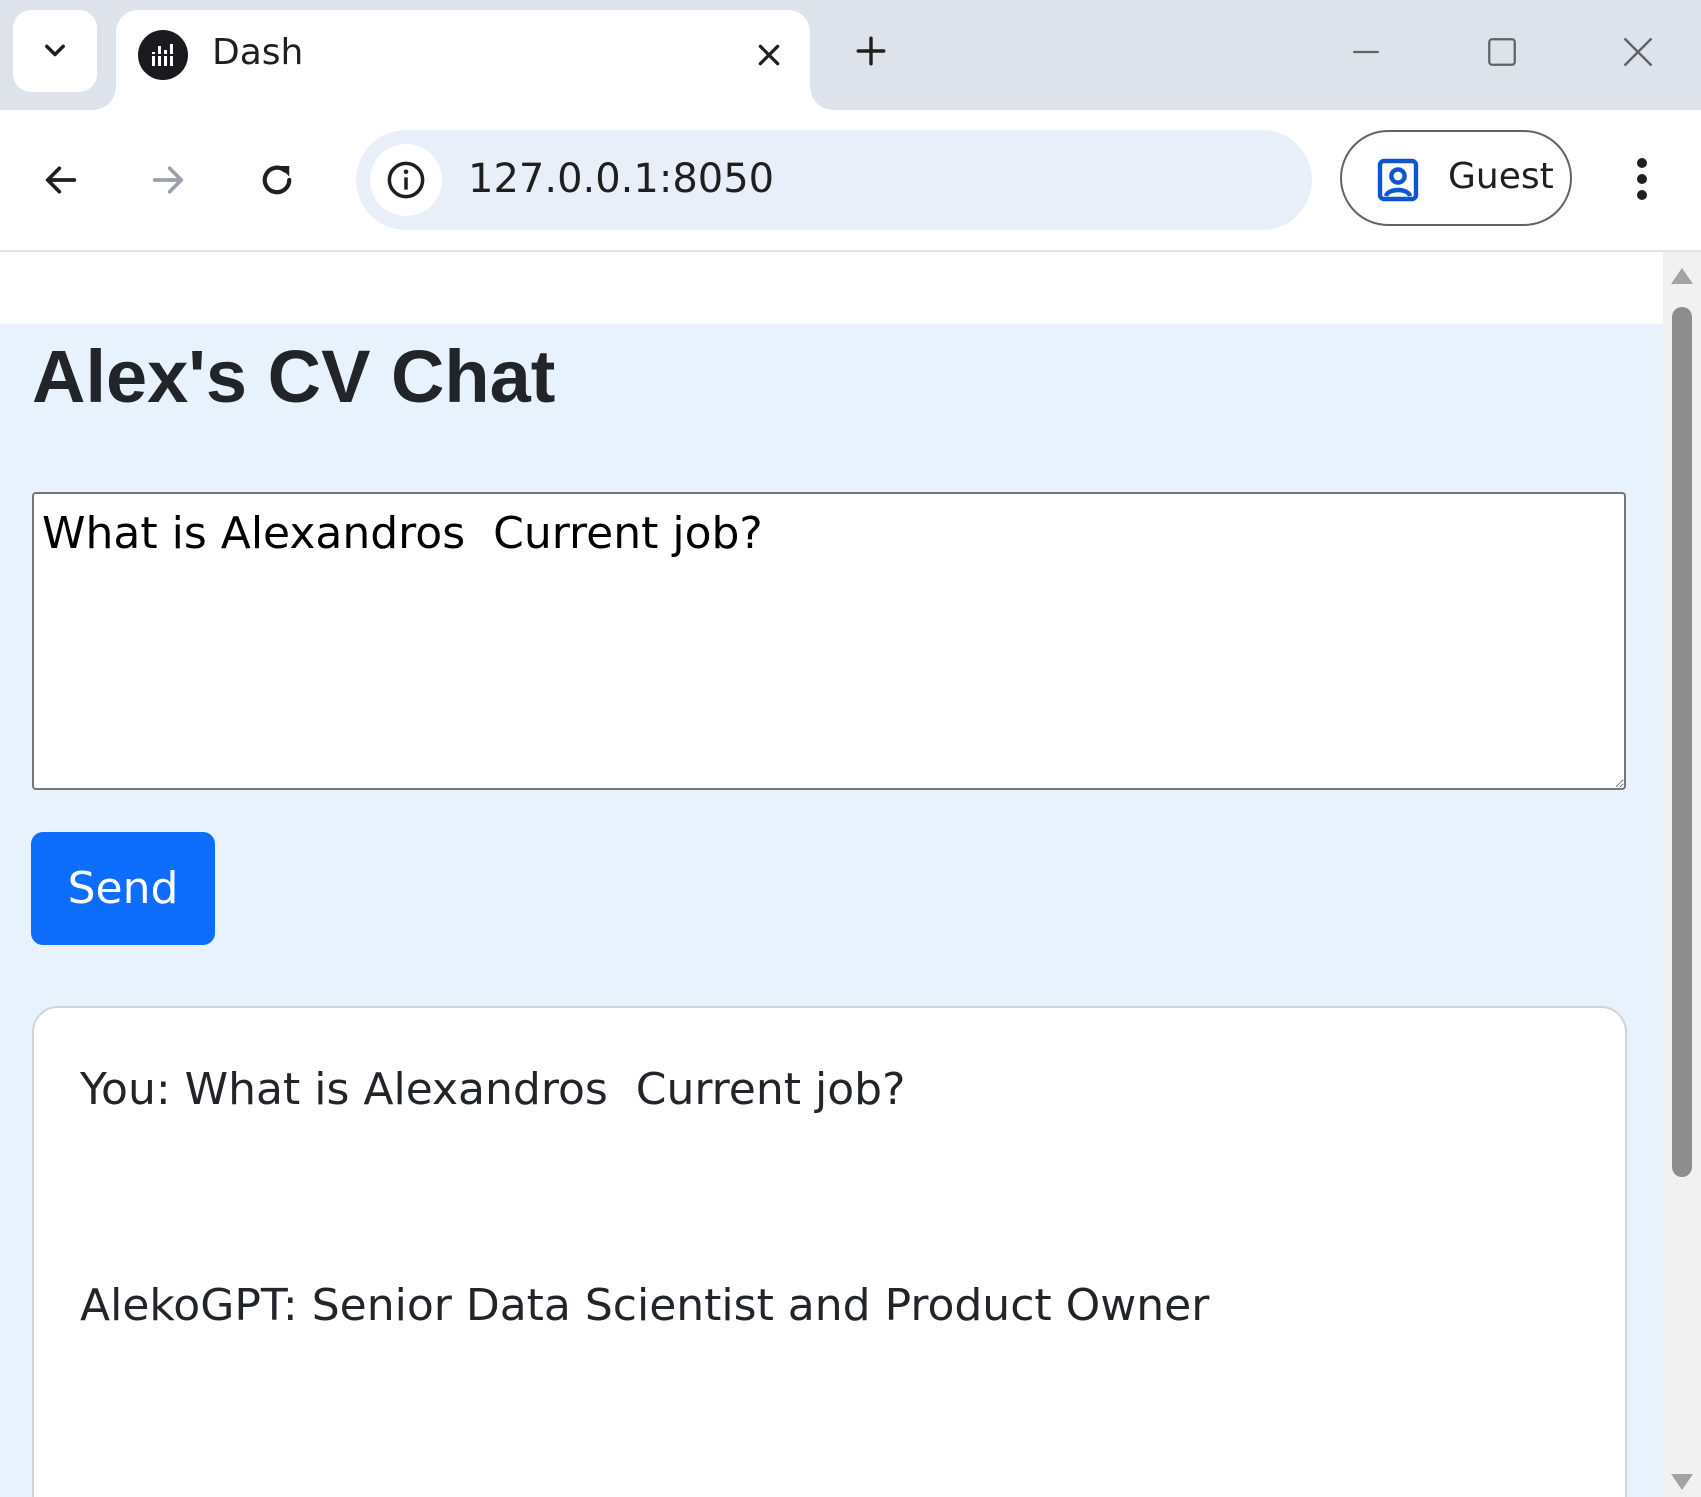 This screenshot has width=1701, height=1497. I want to click on browser-menu-button, so click(1642, 179).